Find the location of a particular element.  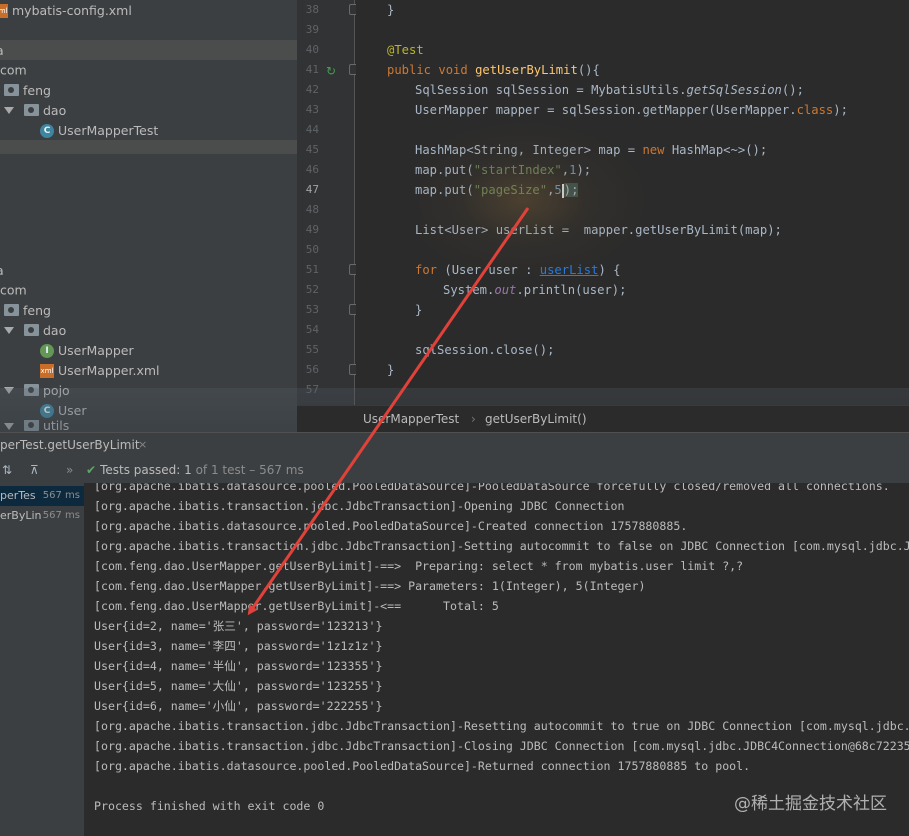

line-number: 54 is located at coordinates (312, 329).